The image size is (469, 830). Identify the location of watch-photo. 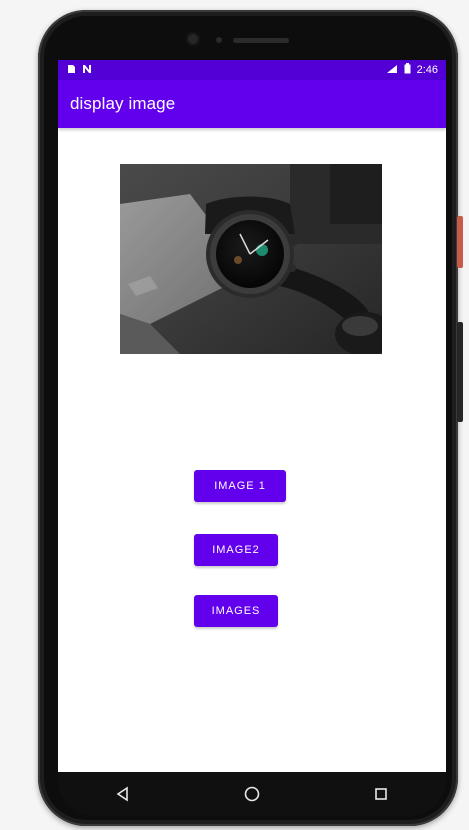
(251, 259).